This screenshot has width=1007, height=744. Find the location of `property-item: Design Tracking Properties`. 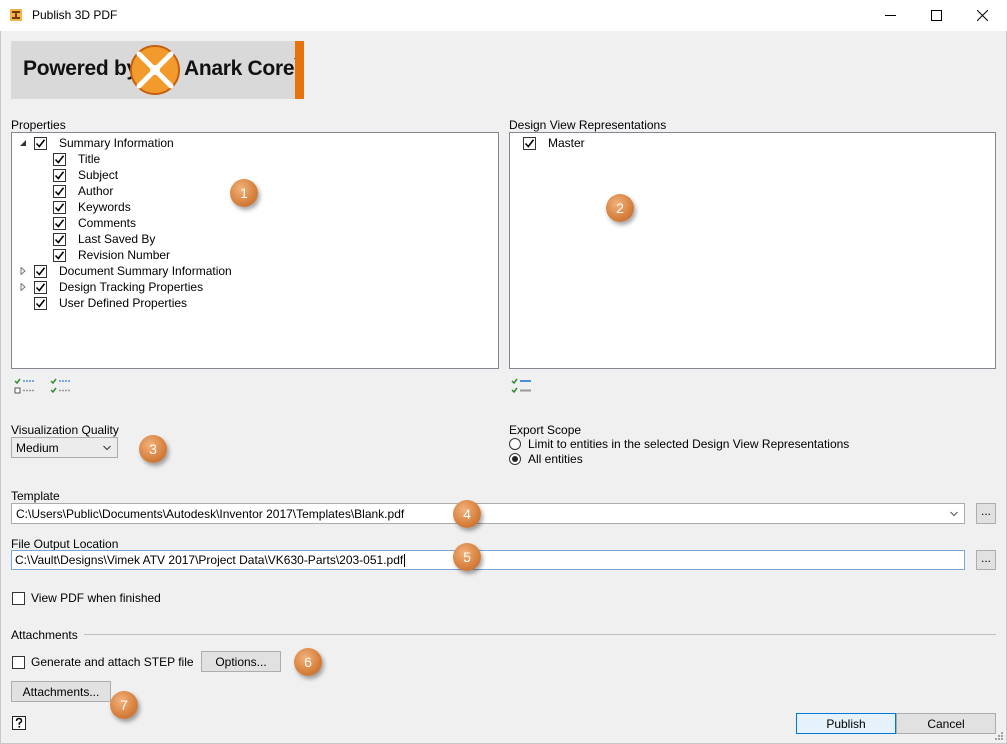

property-item: Design Tracking Properties is located at coordinates (110, 287).